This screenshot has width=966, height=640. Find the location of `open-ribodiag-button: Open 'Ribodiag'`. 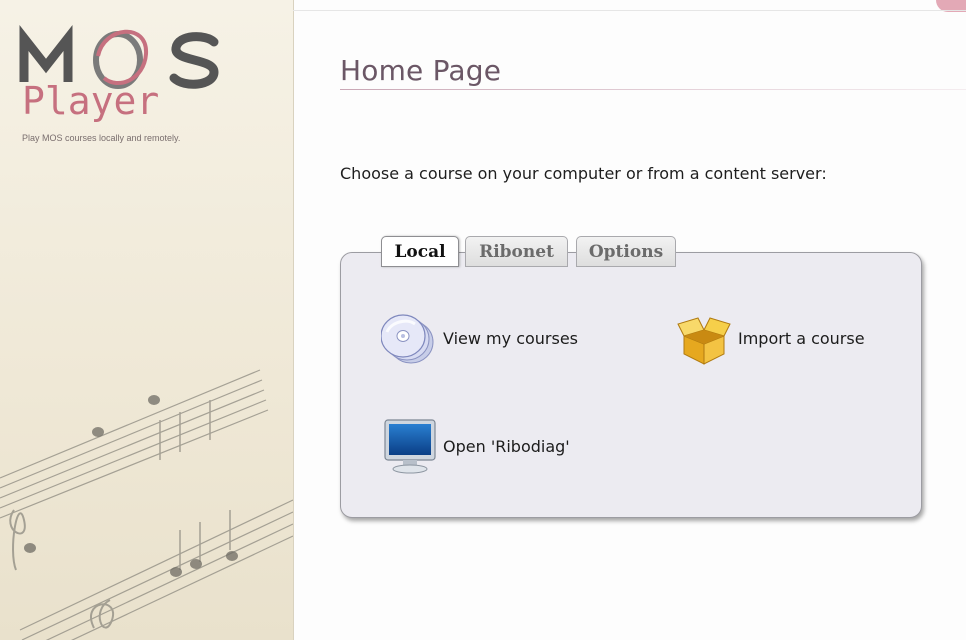

open-ribodiag-button: Open 'Ribodiag' is located at coordinates (476, 446).